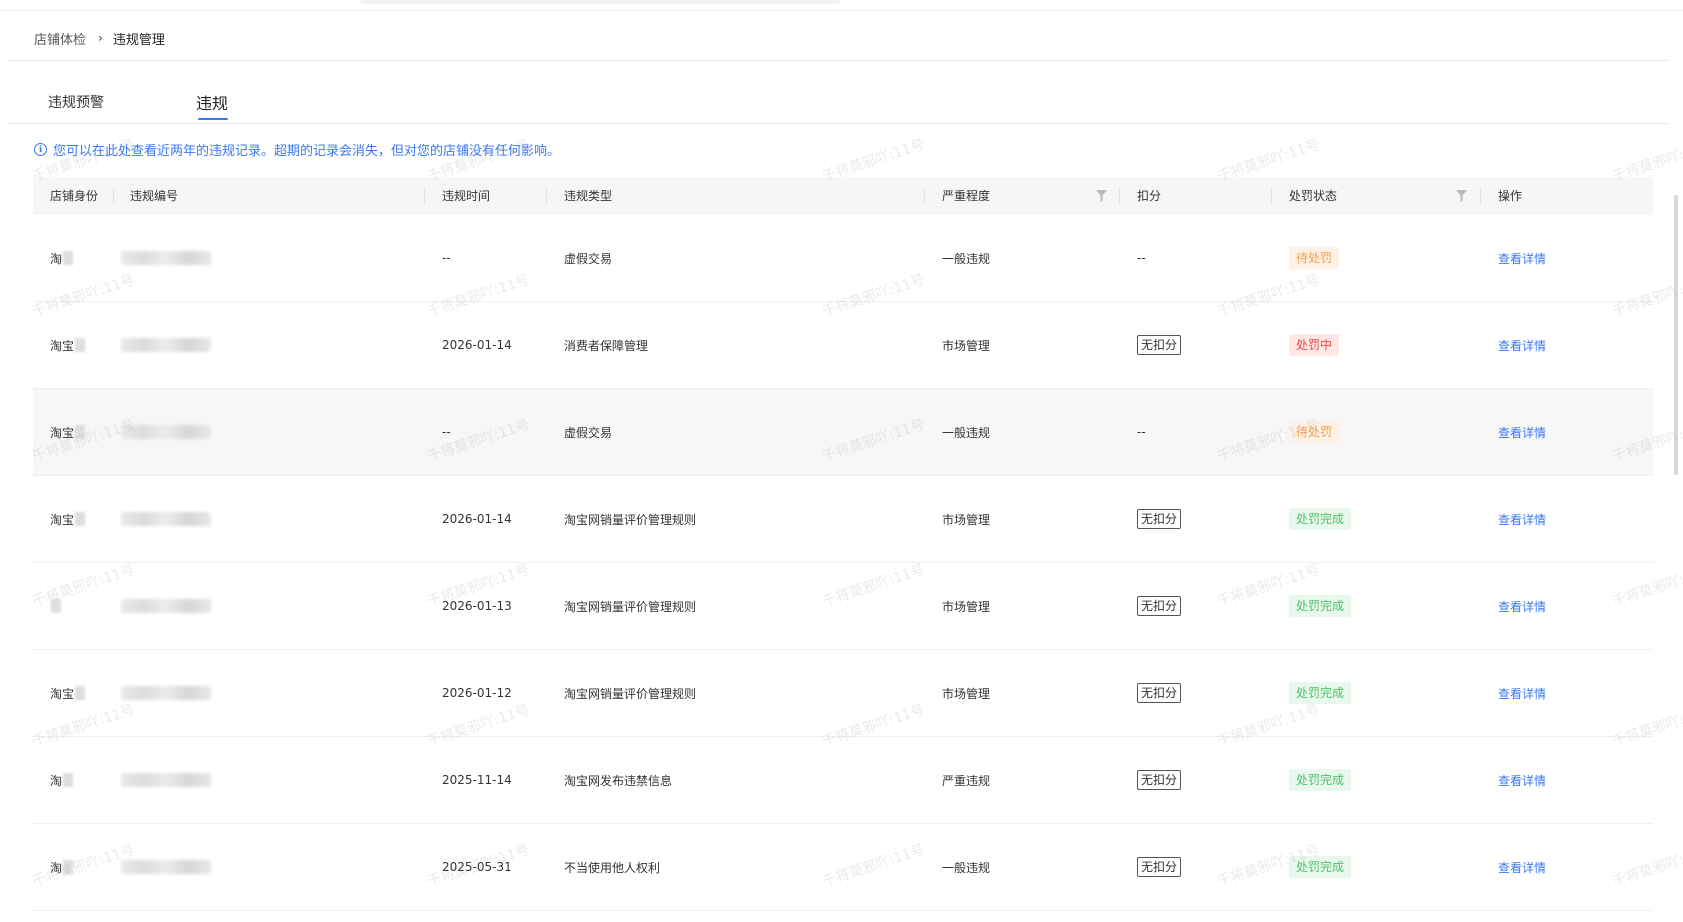 The width and height of the screenshot is (1683, 922). What do you see at coordinates (477, 693) in the screenshot?
I see `violation-time: 2026-01-12` at bounding box center [477, 693].